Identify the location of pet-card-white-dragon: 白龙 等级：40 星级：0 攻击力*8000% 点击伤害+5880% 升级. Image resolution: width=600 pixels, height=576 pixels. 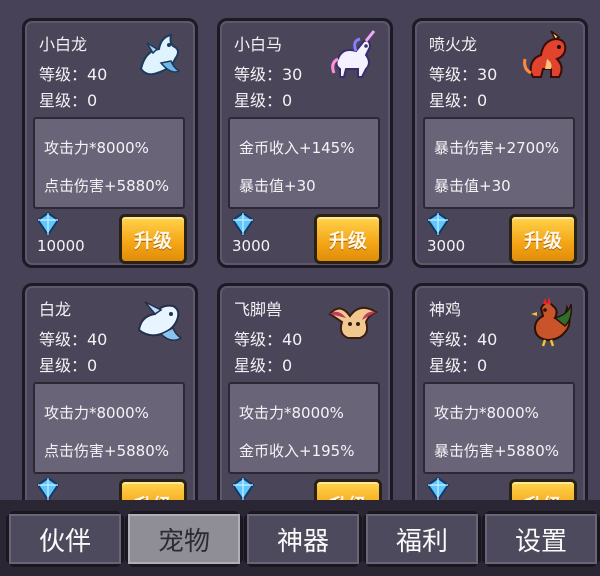
(110, 391).